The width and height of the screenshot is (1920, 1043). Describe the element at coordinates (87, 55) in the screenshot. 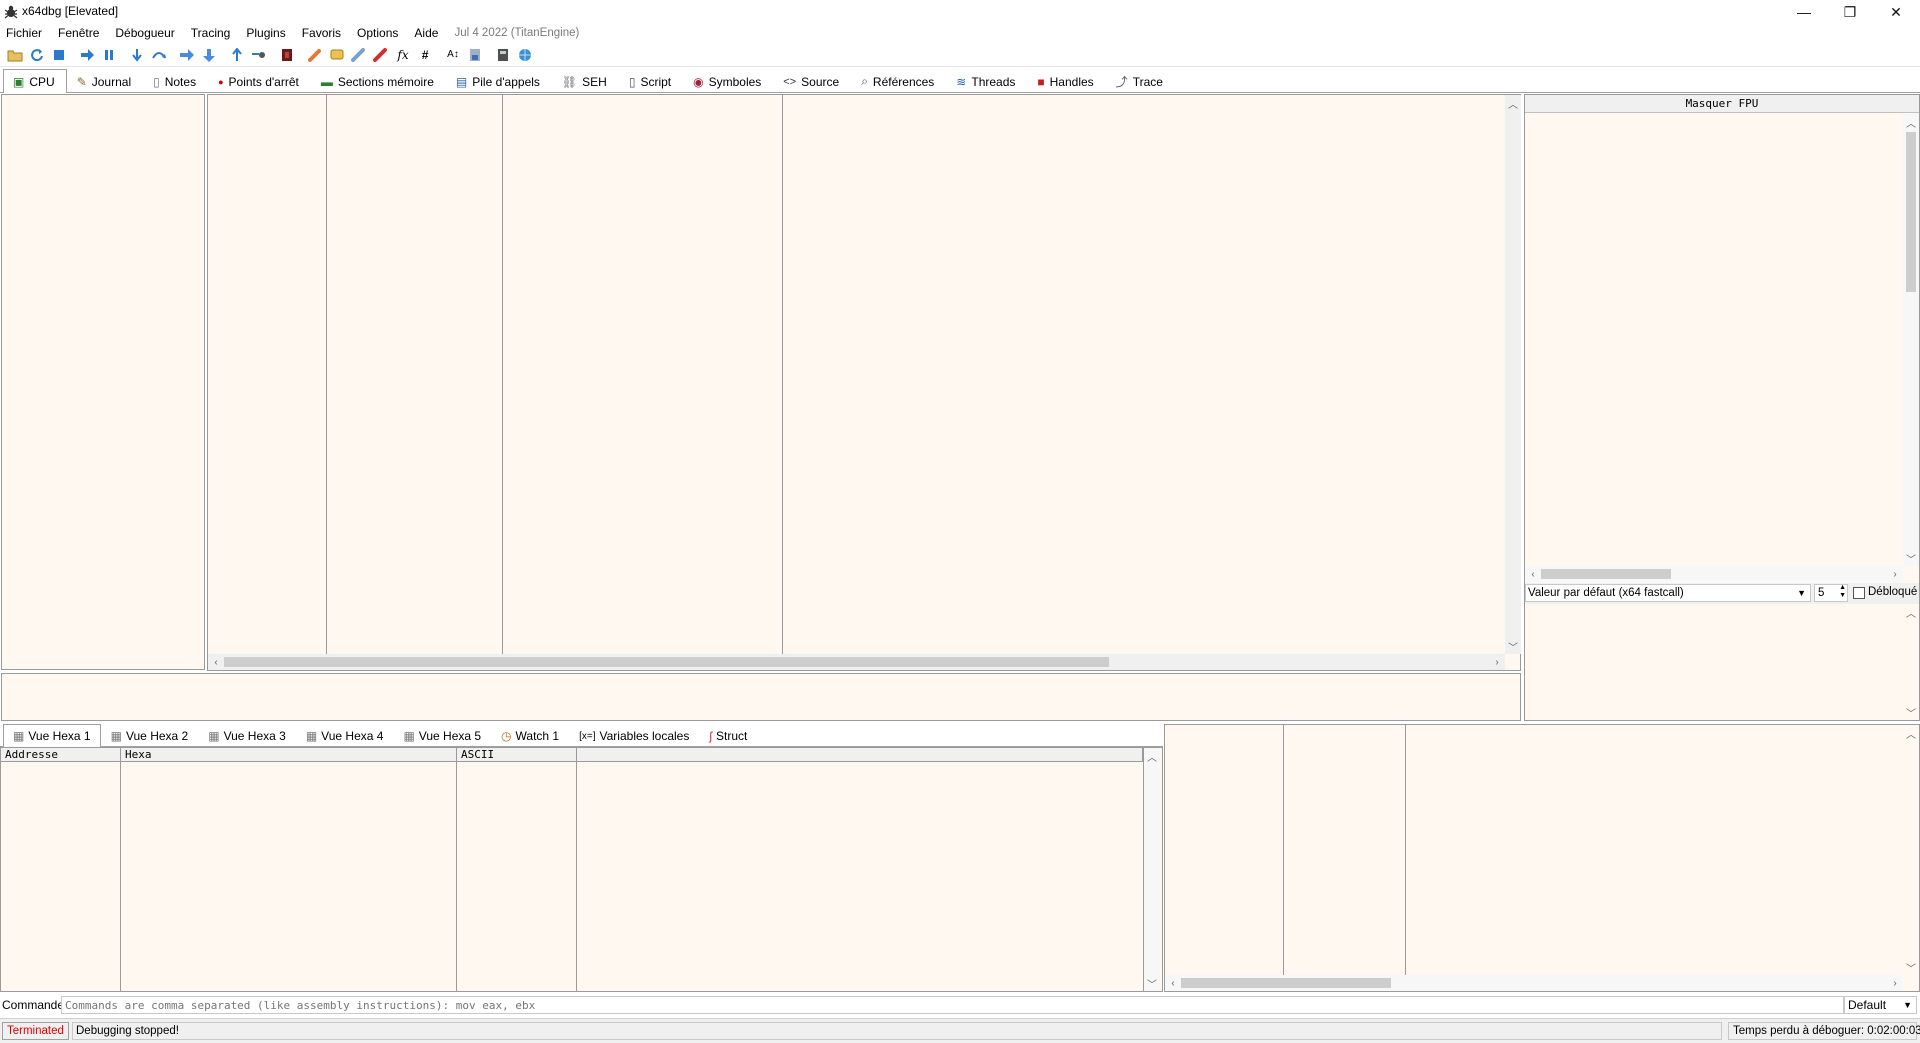

I see `run-icon` at that location.